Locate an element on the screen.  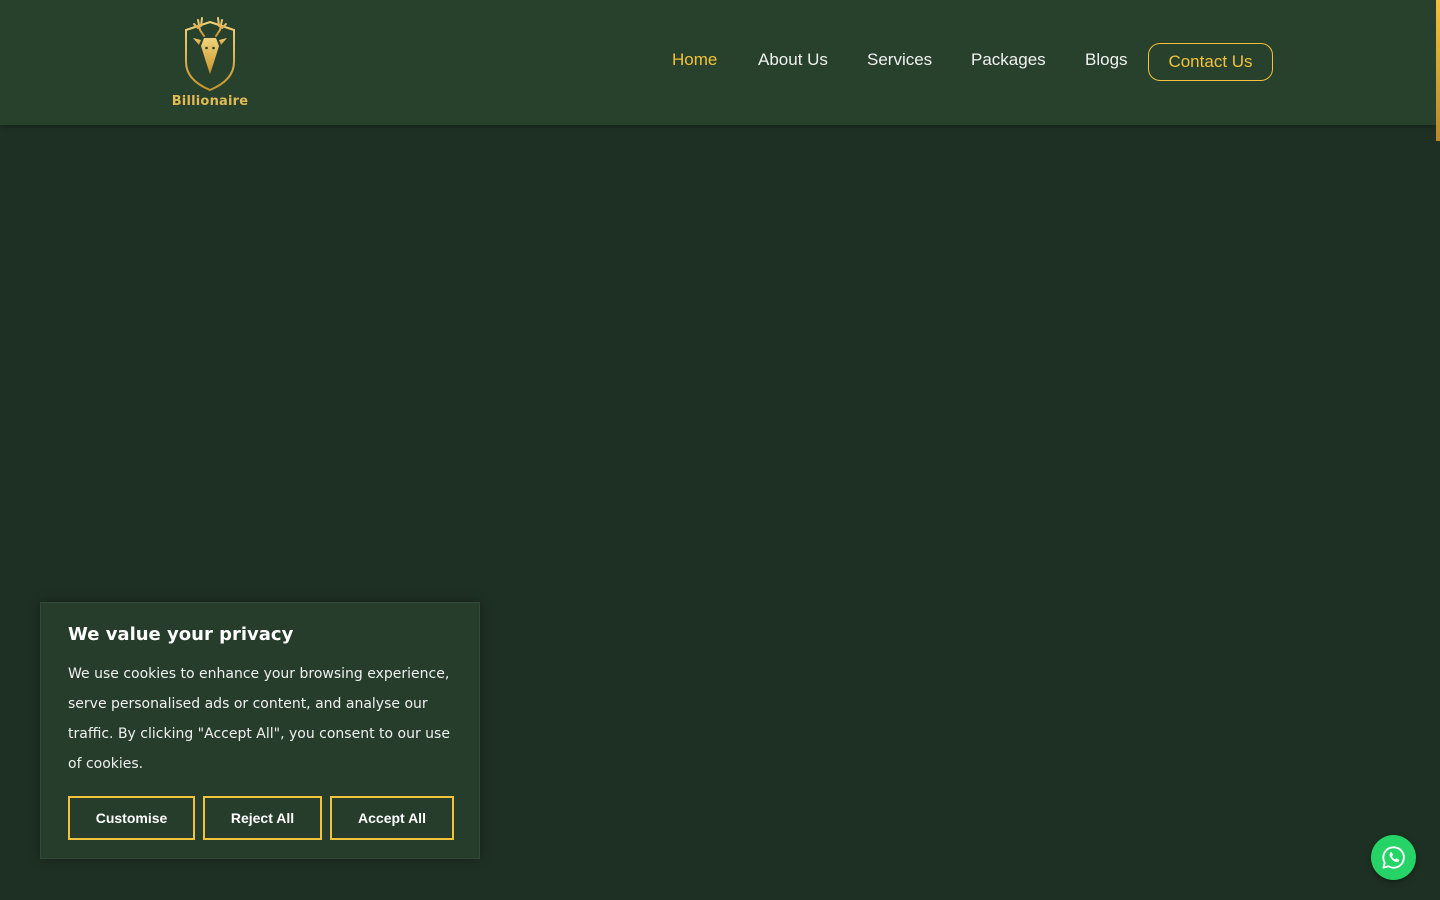
customise-button: Customise is located at coordinates (131, 818).